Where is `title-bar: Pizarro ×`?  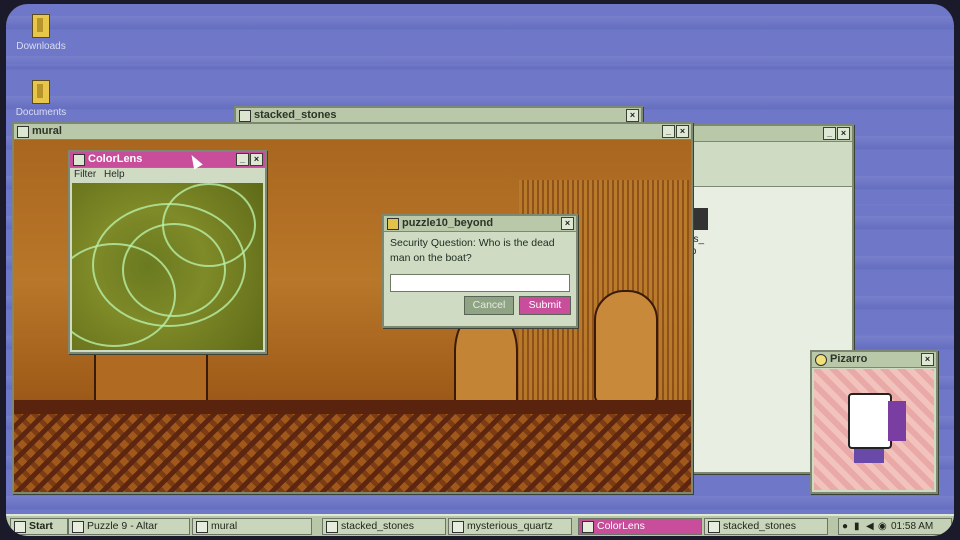 title-bar: Pizarro × is located at coordinates (874, 360).